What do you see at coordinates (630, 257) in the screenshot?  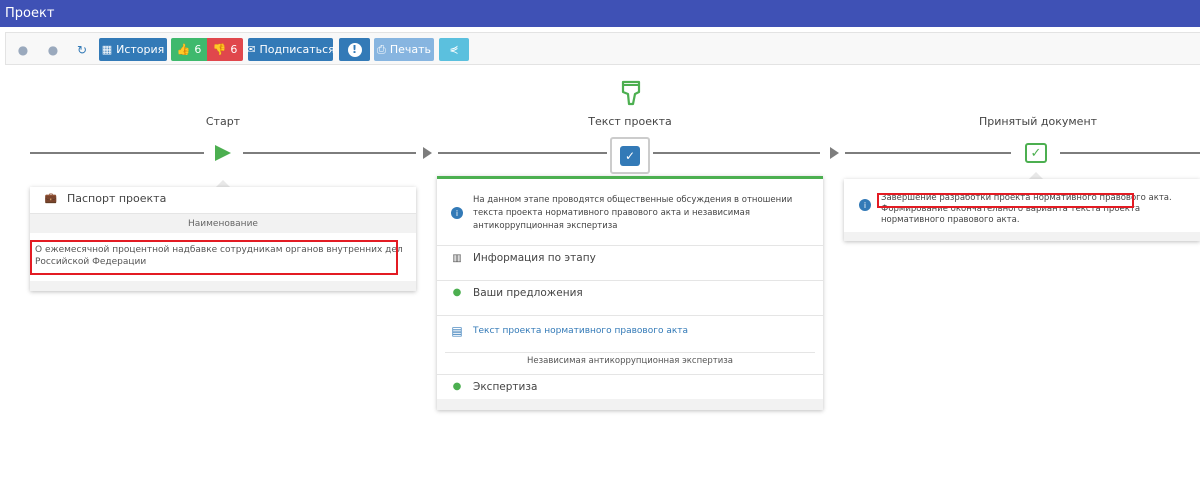 I see `stage-info-row: ▥ Информация по этапу` at bounding box center [630, 257].